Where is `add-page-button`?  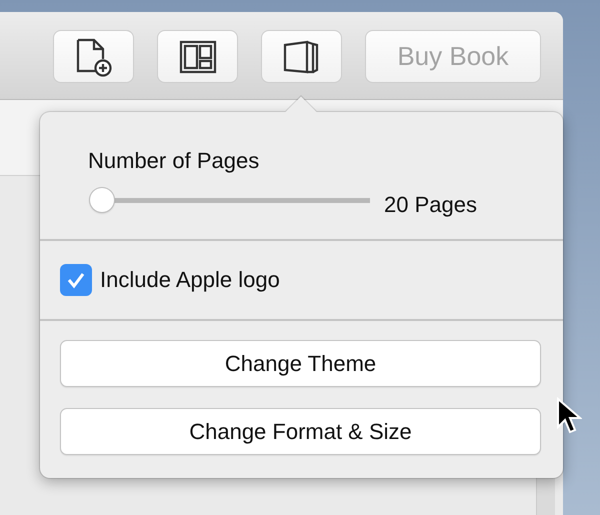 add-page-button is located at coordinates (93, 56).